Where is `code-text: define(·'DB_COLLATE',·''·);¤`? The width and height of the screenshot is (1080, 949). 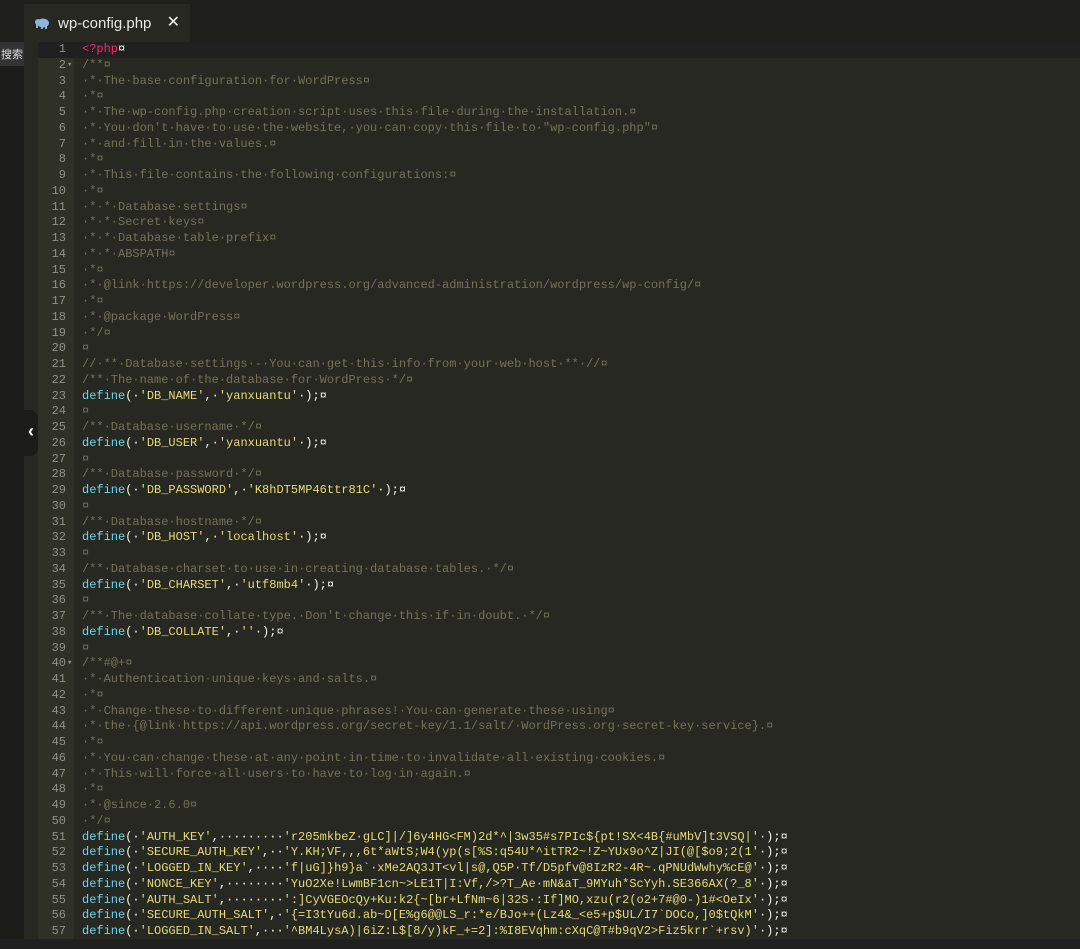 code-text: define(·'DB_COLLATE',·''·);¤ is located at coordinates (183, 631).